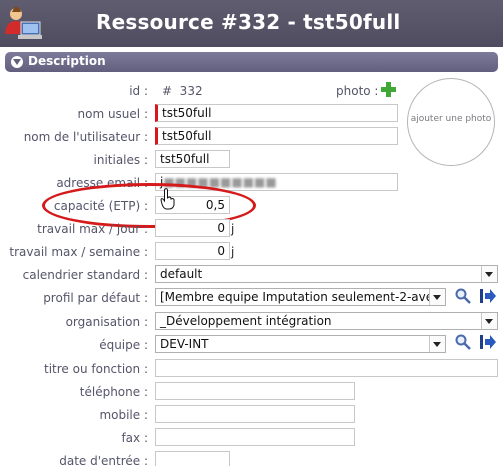 Image resolution: width=503 pixels, height=468 pixels. I want to click on travail-semaine-unit: j, so click(233, 252).